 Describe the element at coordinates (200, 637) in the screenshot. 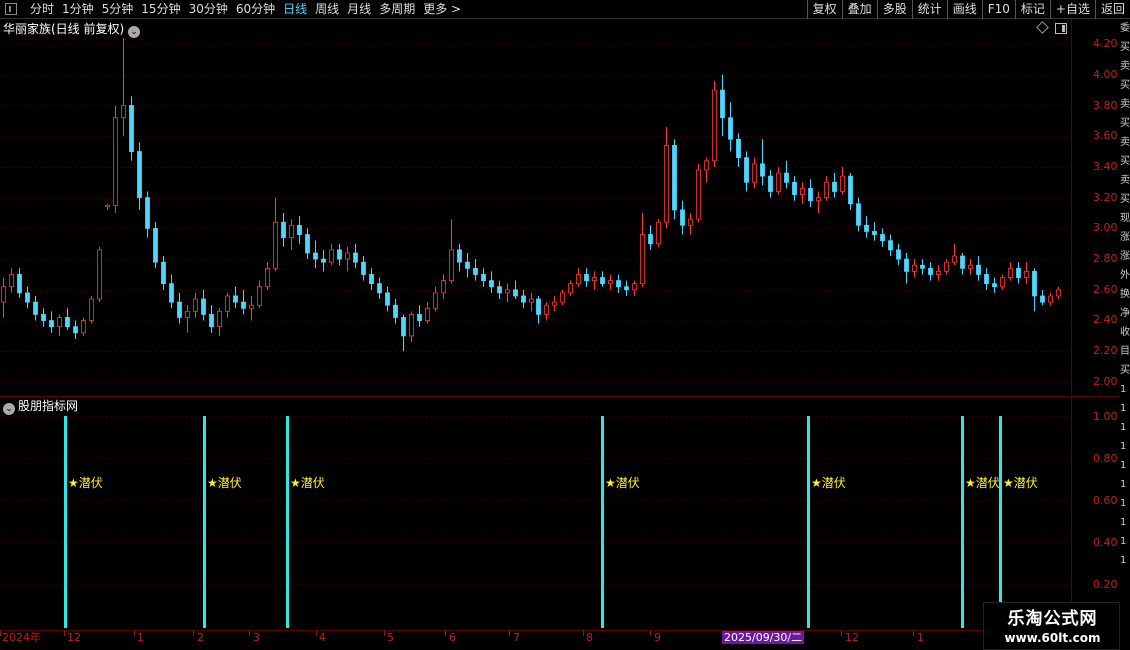

I see `date-label: 2` at that location.